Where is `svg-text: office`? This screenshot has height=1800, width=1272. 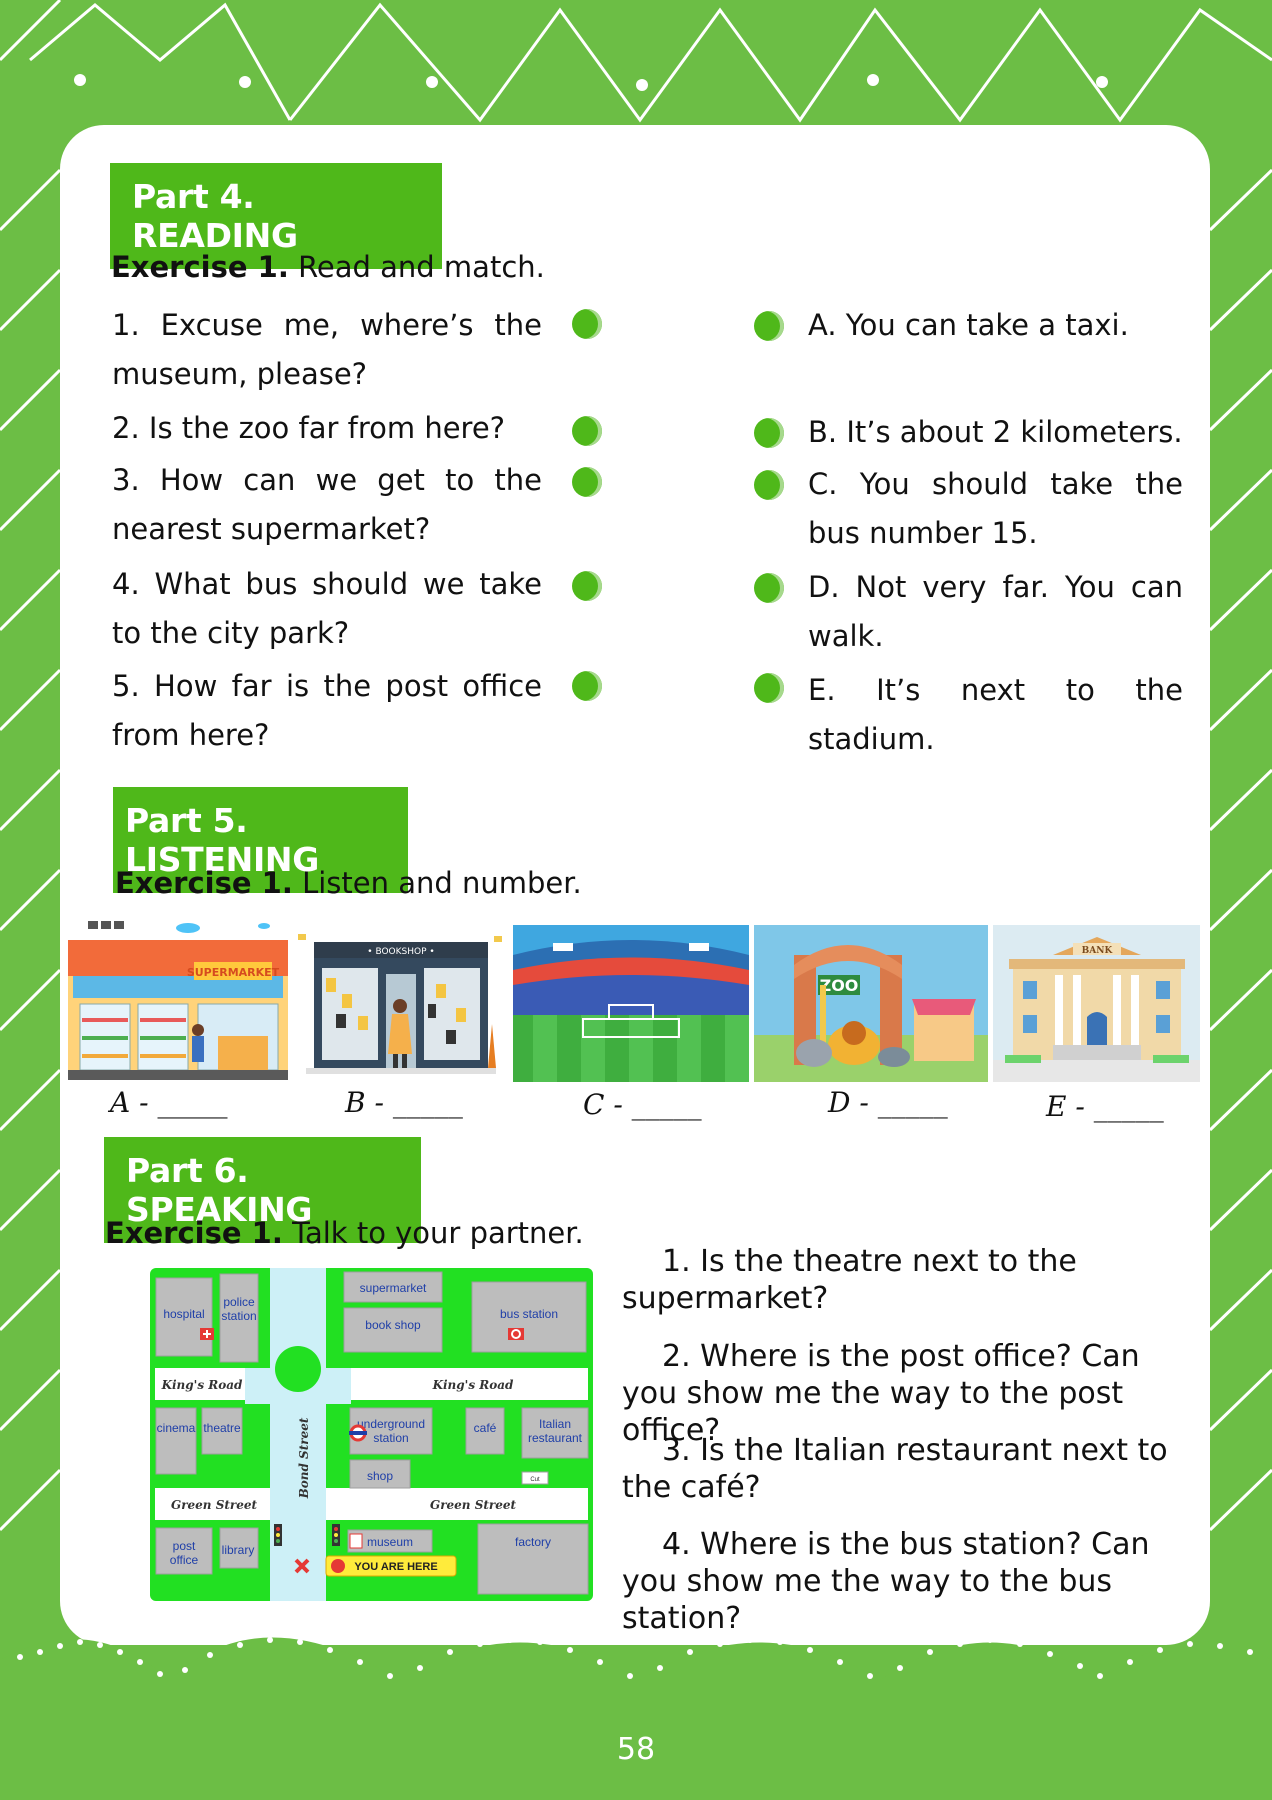
svg-text: office is located at coordinates (184, 1560).